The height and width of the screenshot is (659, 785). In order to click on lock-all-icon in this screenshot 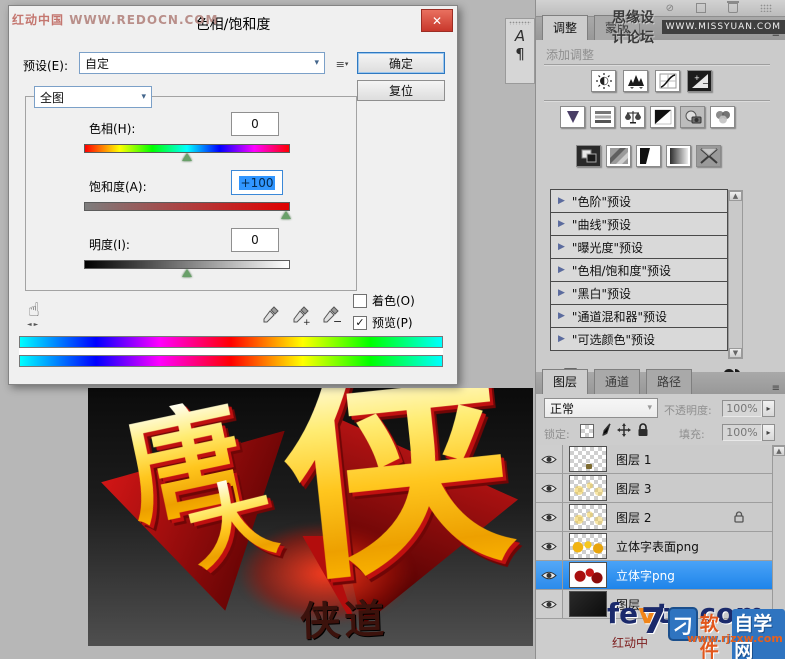, I will do `click(643, 430)`.